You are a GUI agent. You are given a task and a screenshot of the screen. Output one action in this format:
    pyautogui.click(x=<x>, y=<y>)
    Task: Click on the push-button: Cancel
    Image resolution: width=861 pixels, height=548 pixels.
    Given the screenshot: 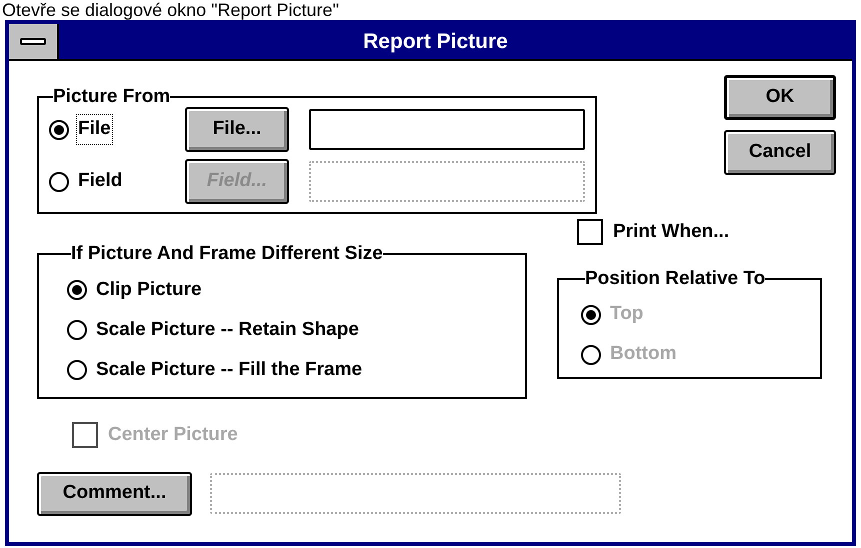 What is the action you would take?
    pyautogui.click(x=780, y=152)
    